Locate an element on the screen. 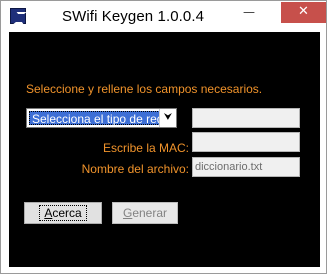 This screenshot has height=274, width=327. mac-label: Escribe la MAC: is located at coordinates (145, 148).